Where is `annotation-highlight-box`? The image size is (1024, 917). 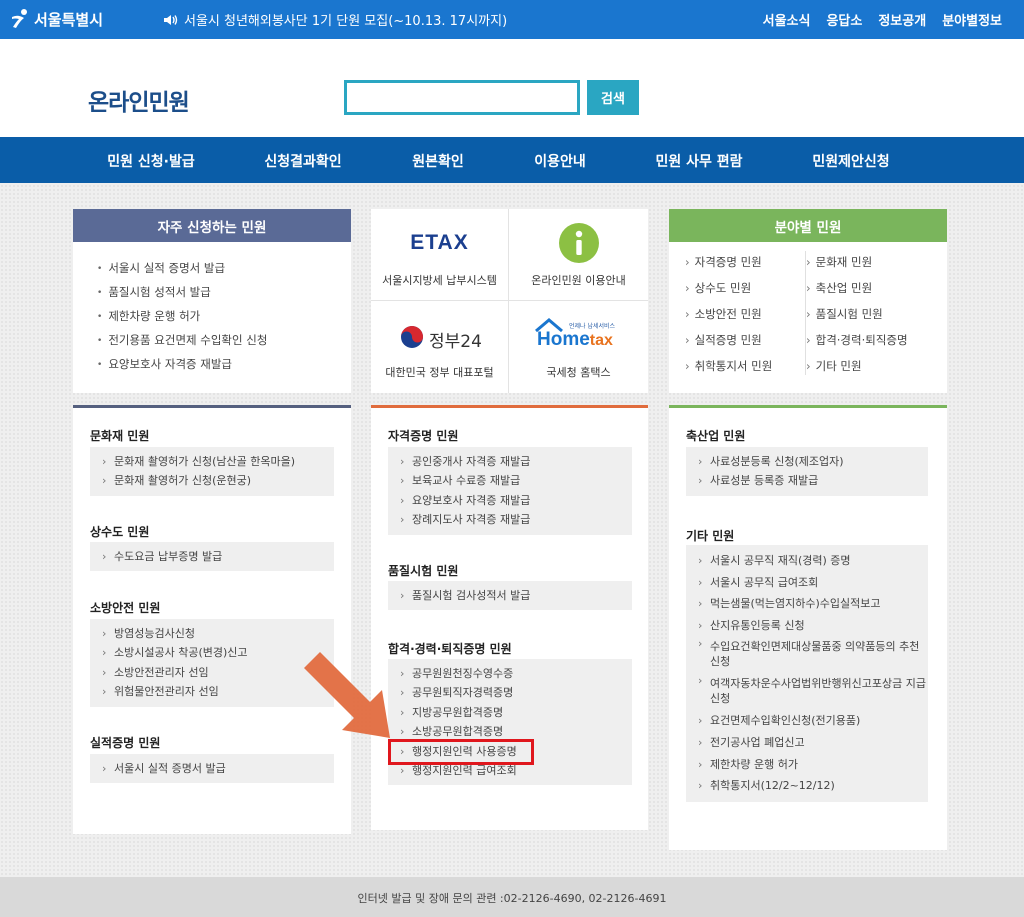 annotation-highlight-box is located at coordinates (461, 752).